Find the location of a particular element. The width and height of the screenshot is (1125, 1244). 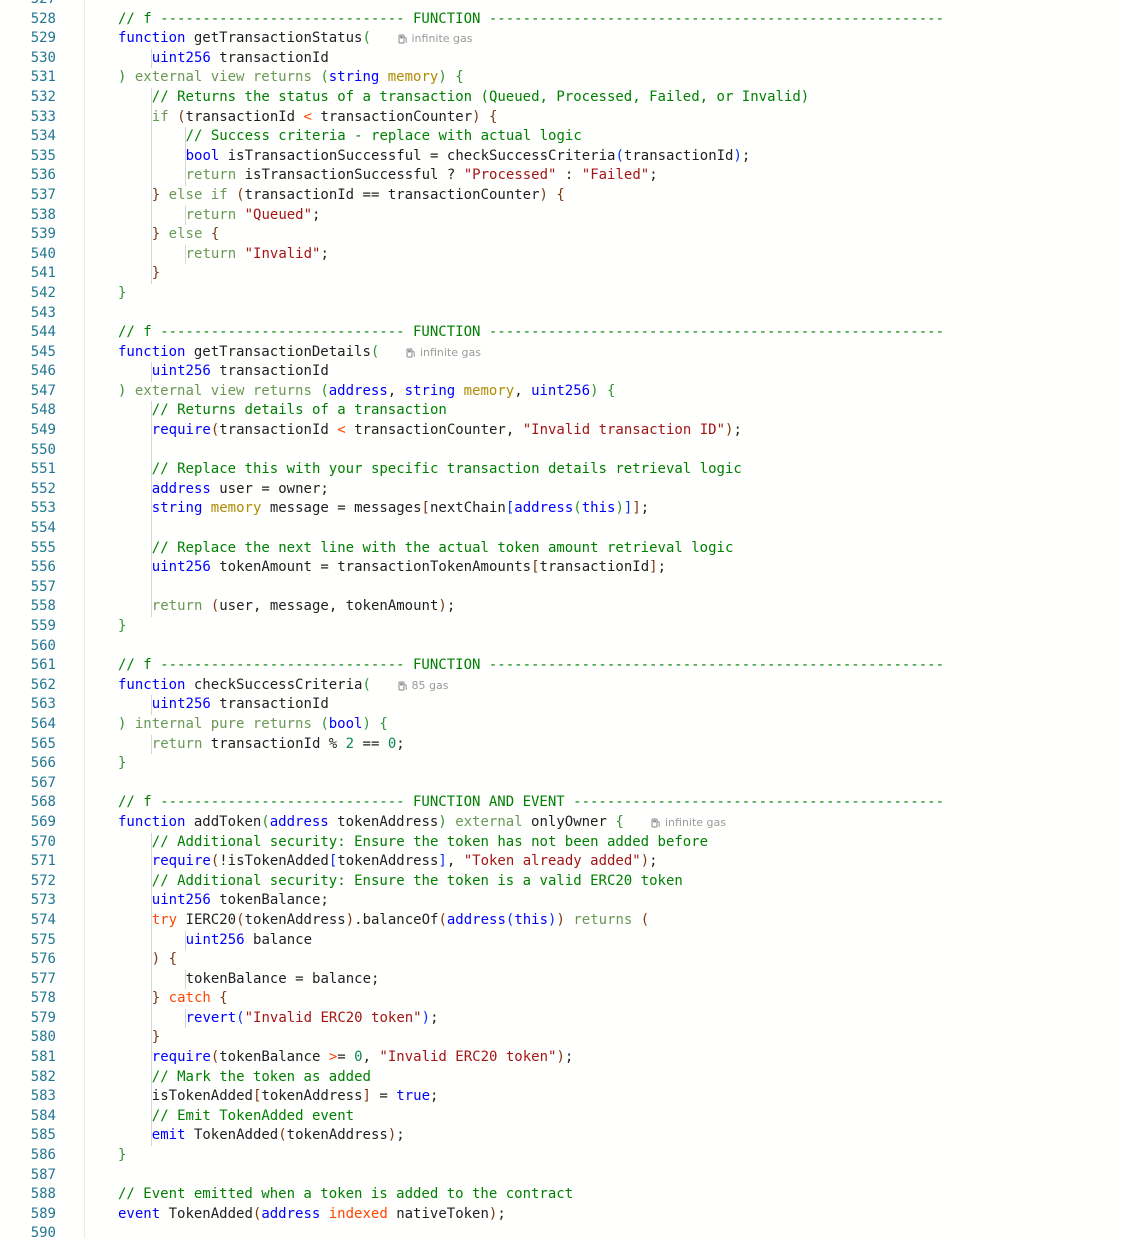

code-line: 583 isTokenAdded[tokenAddress] = true; is located at coordinates (562, 1097).